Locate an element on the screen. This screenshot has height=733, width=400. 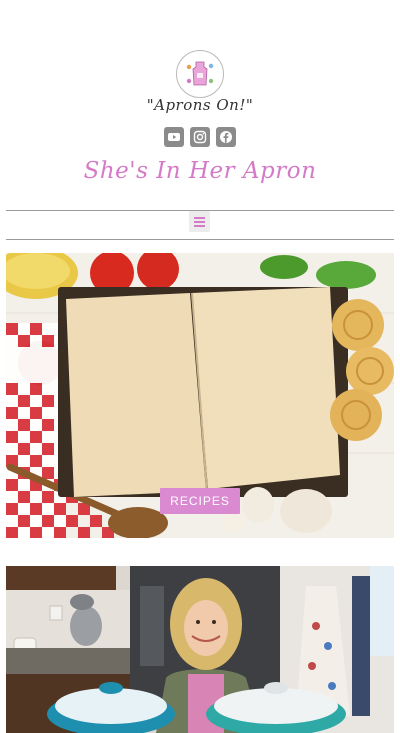
instagram-link is located at coordinates (200, 137).